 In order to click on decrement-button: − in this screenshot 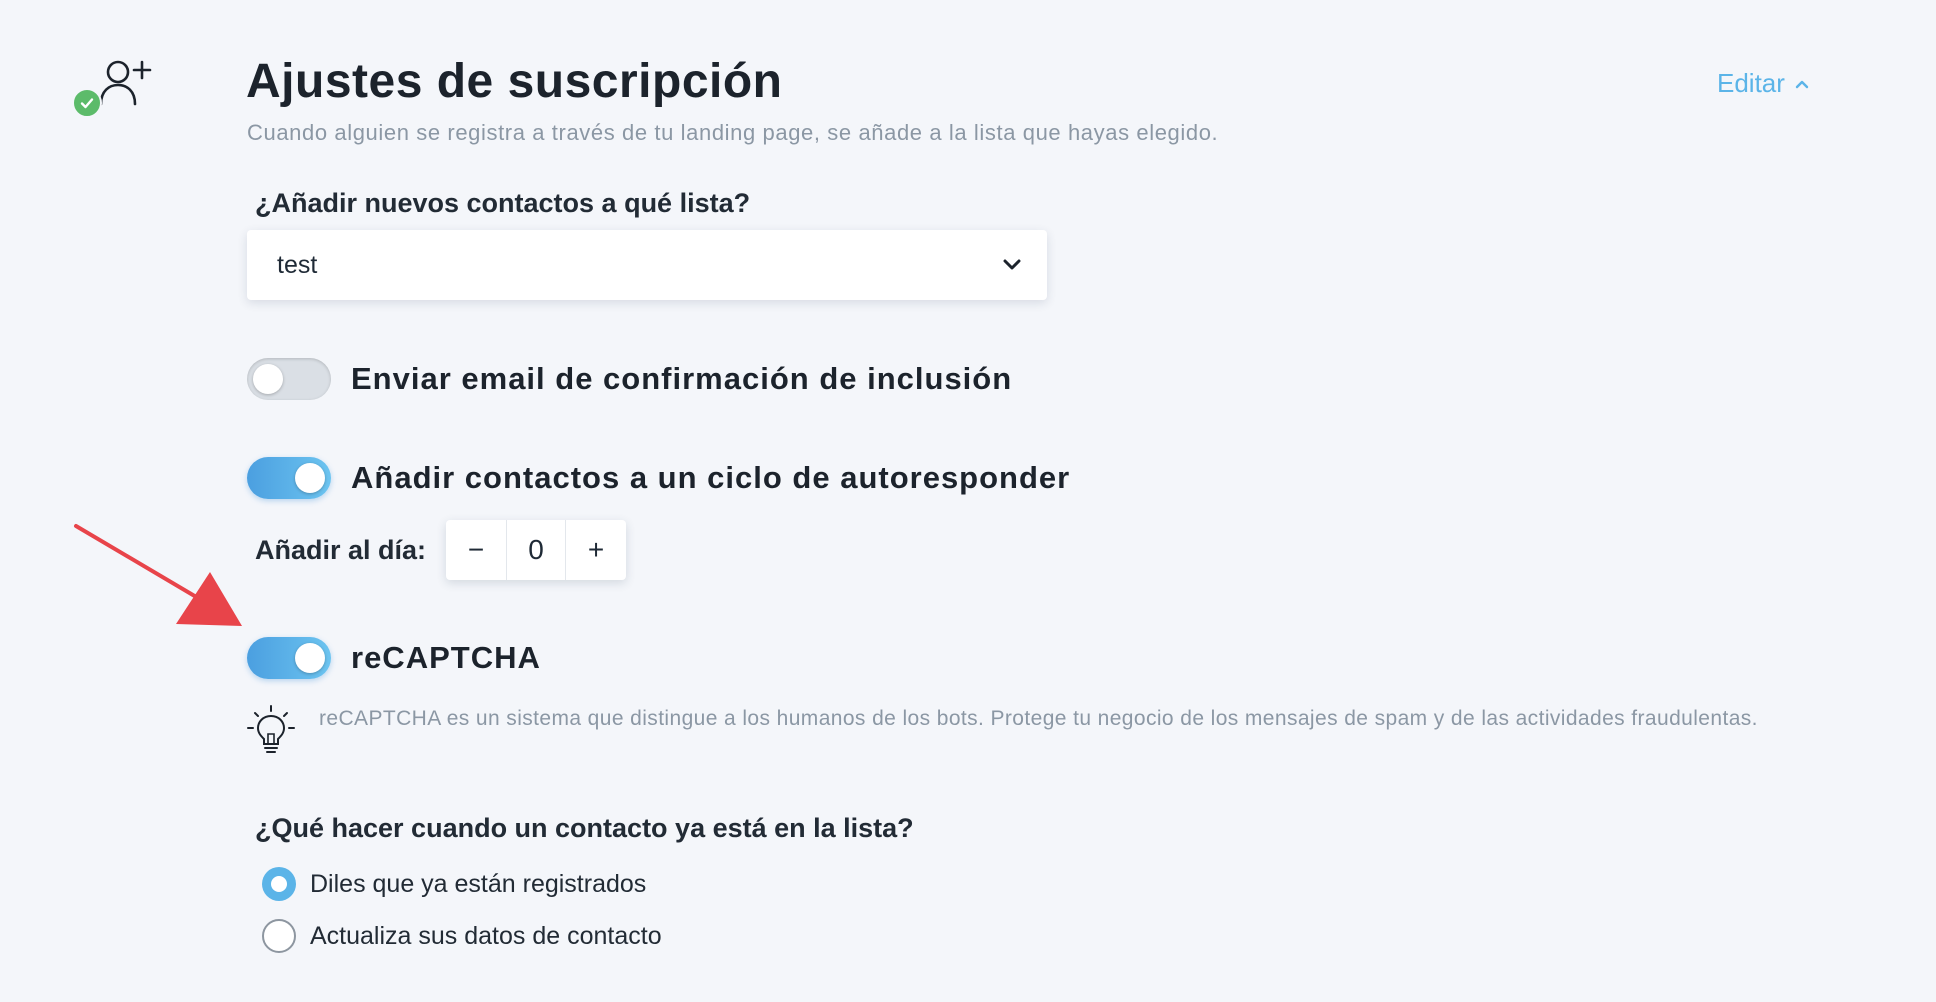, I will do `click(476, 550)`.